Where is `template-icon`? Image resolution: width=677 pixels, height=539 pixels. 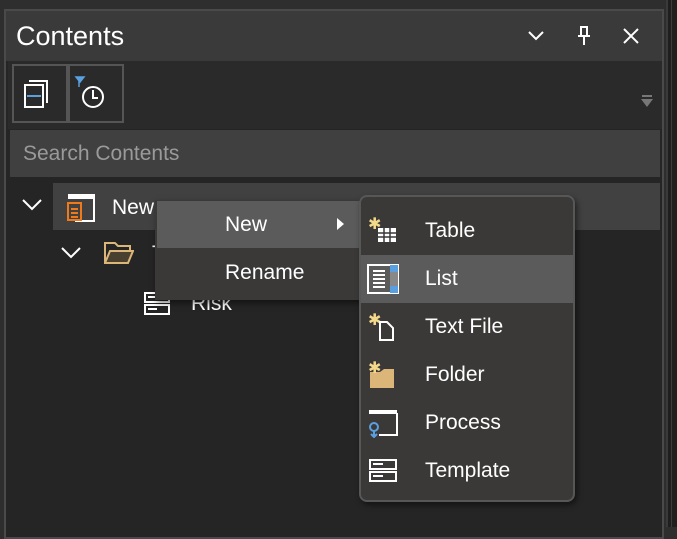 template-icon is located at coordinates (383, 470).